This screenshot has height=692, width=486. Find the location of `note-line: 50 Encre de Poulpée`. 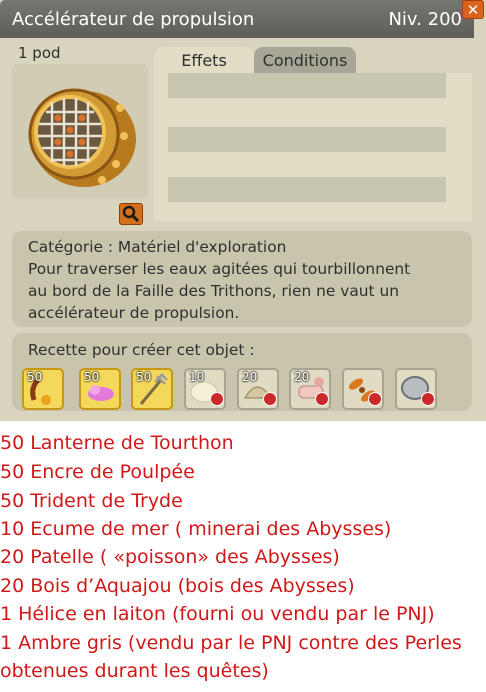

note-line: 50 Encre de Poulpée is located at coordinates (97, 472).